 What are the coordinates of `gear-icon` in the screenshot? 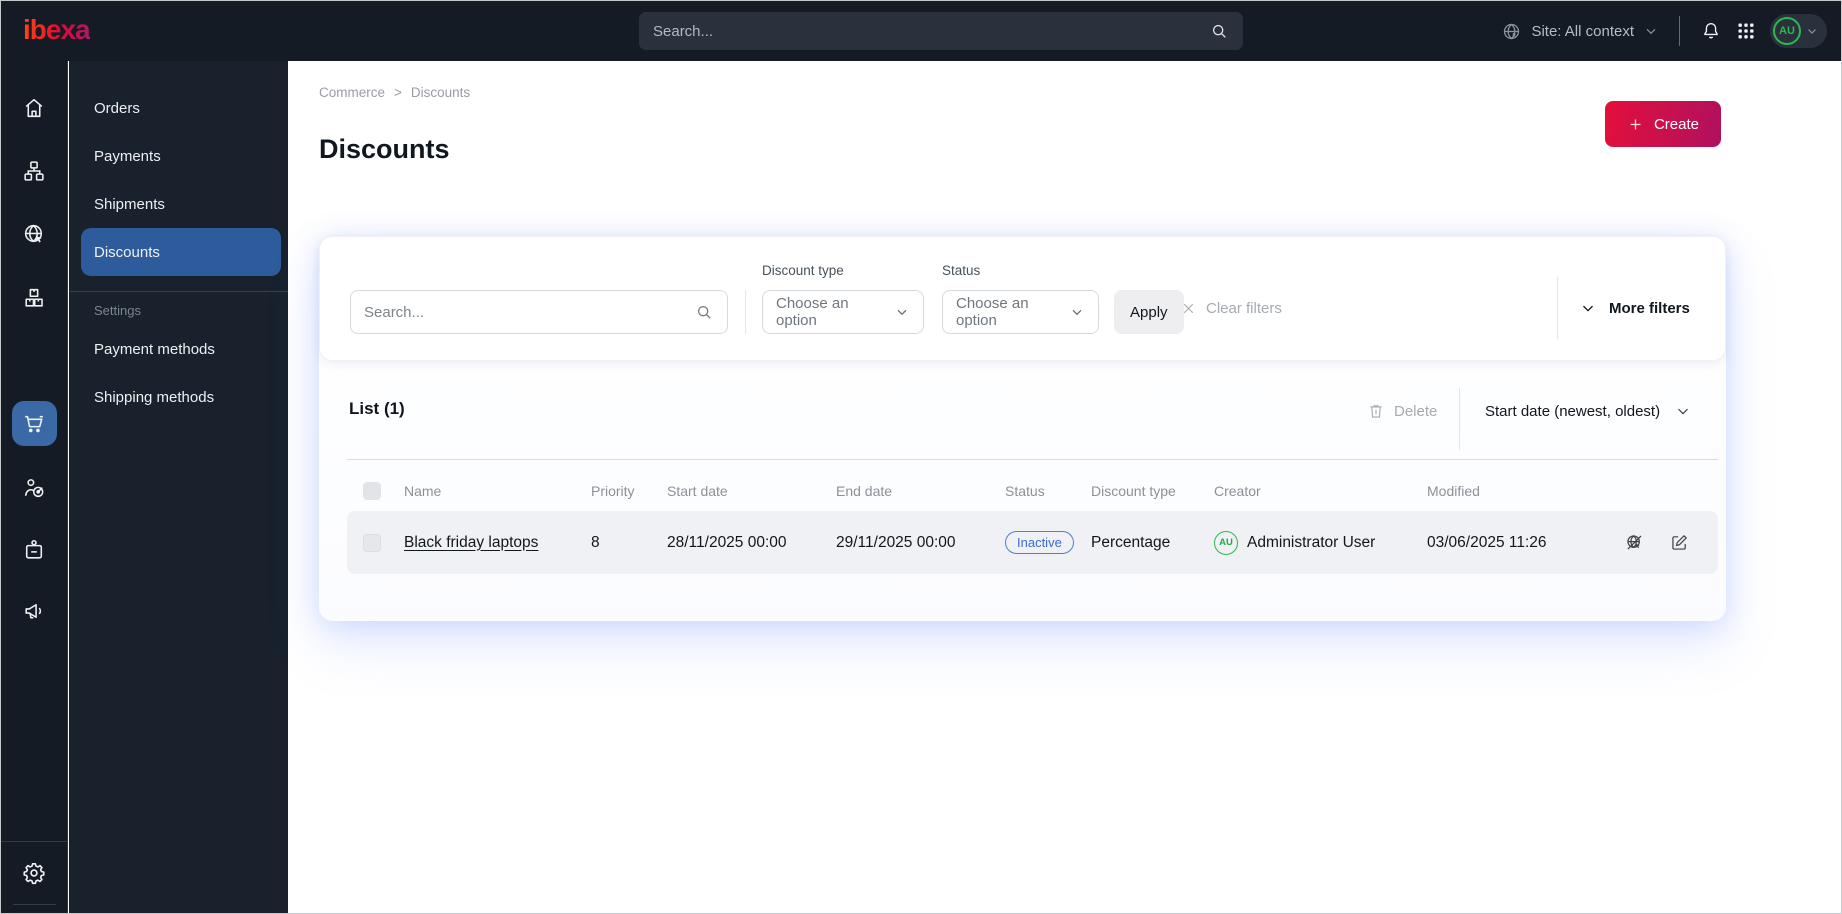 It's located at (34, 873).